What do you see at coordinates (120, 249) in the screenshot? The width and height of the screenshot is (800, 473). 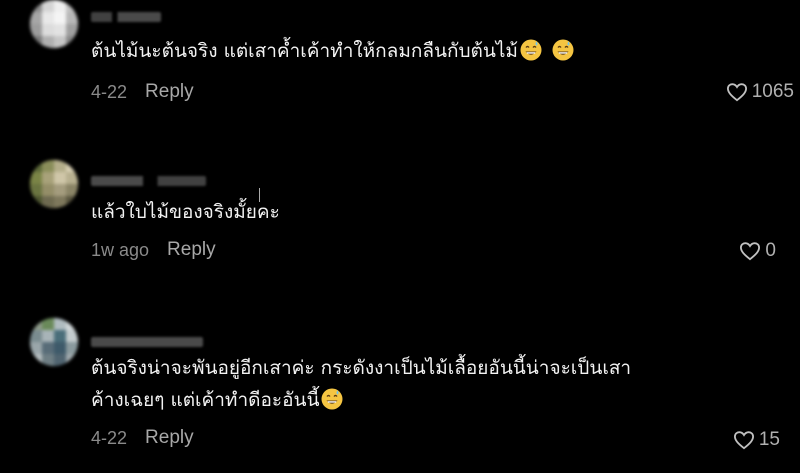 I see `comment-date: 1w ago` at bounding box center [120, 249].